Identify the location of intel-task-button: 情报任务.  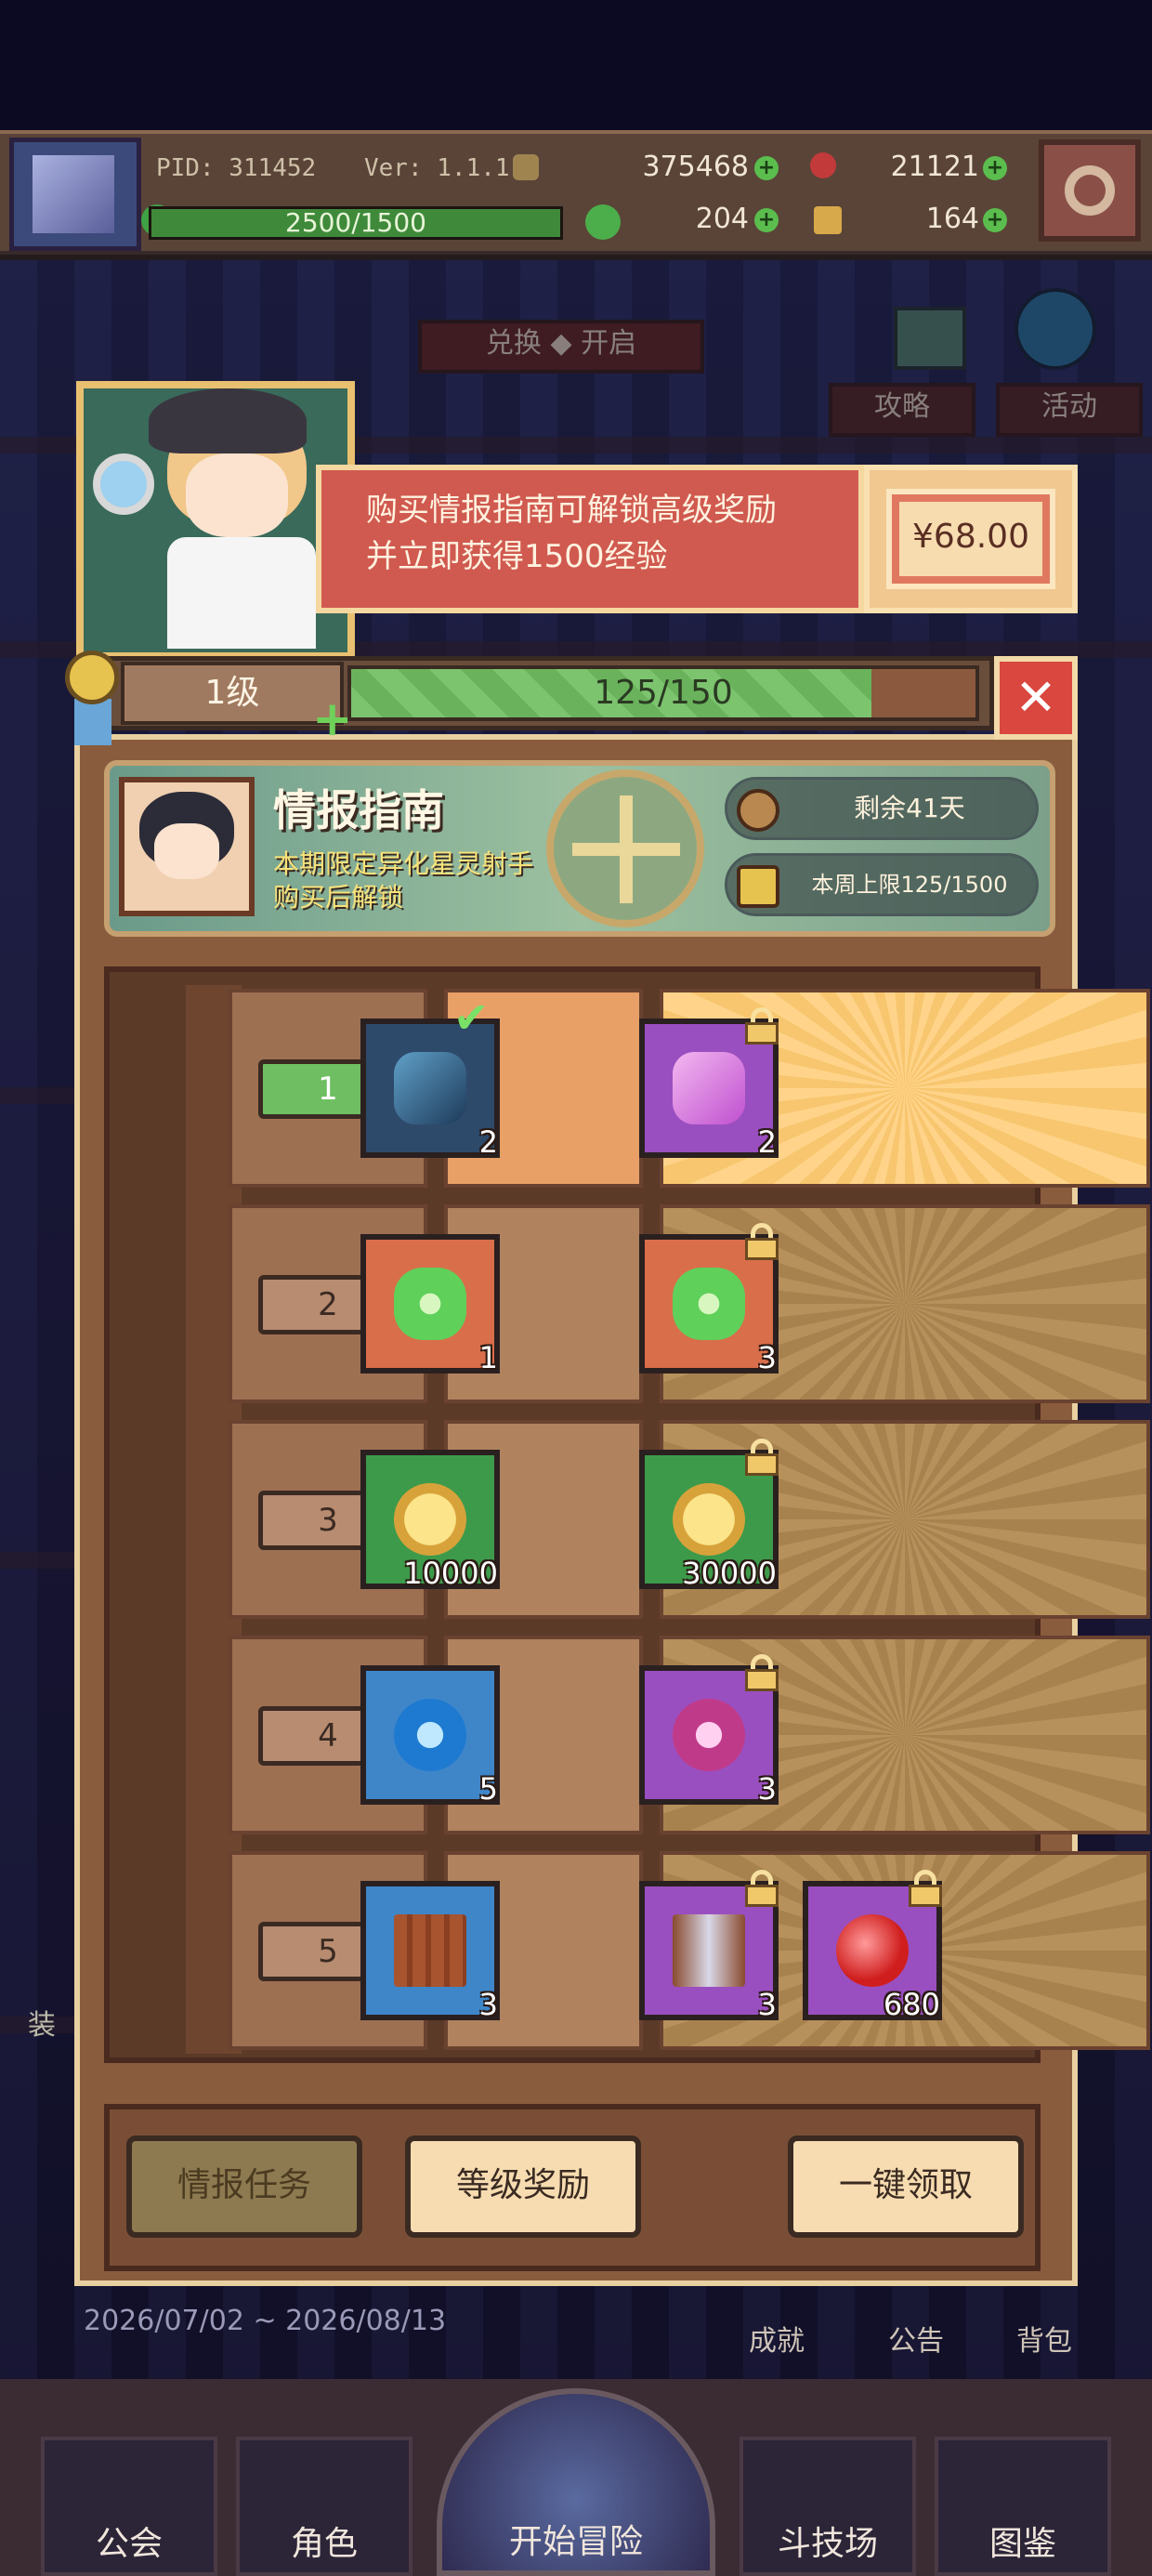
(244, 2187).